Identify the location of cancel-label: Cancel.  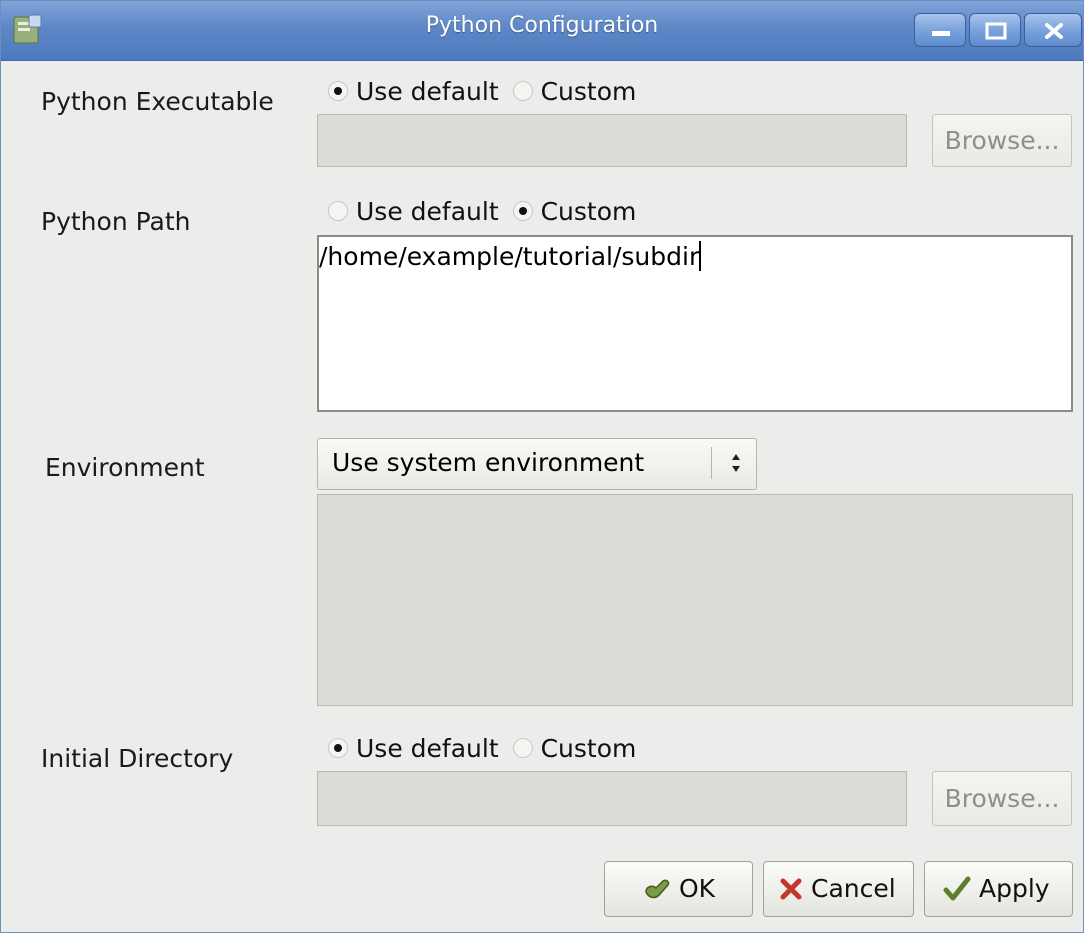
(853, 888).